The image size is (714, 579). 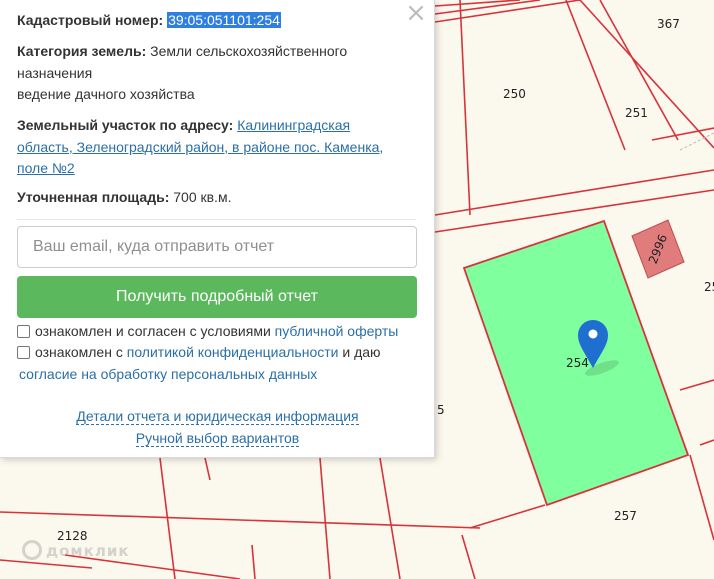 I want to click on cadastral-number: 39:05:051101:254, so click(x=224, y=20).